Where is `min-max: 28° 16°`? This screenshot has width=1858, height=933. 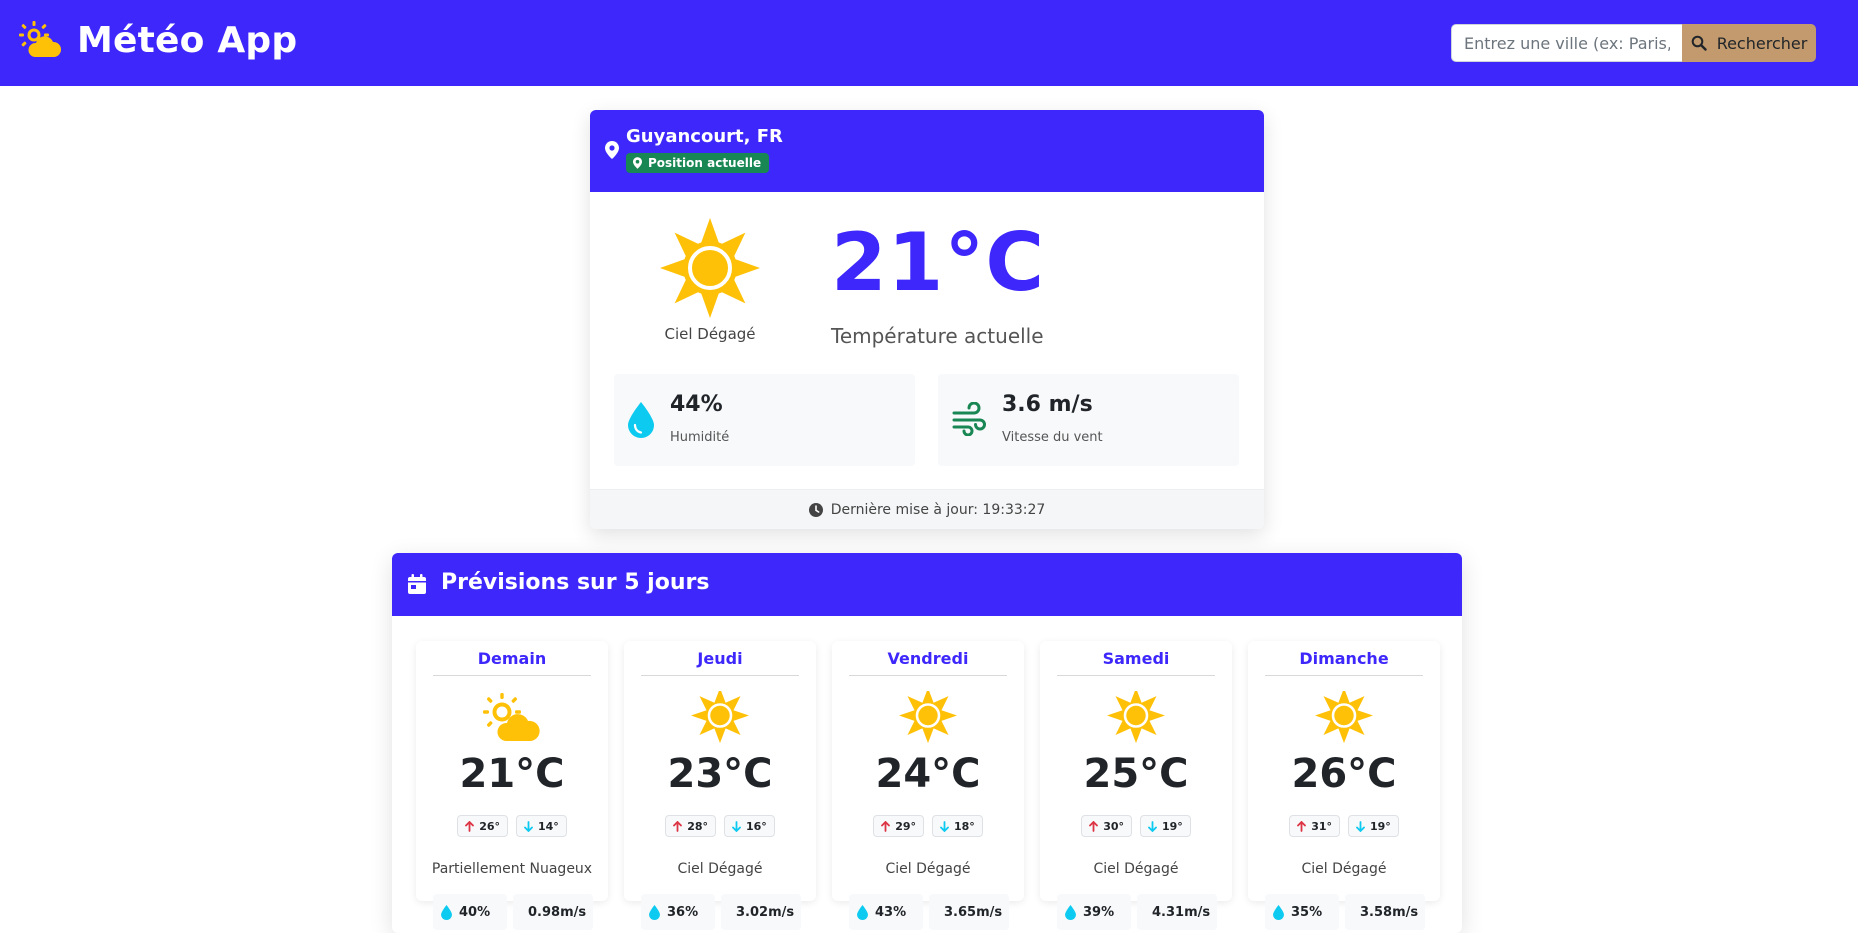 min-max: 28° 16° is located at coordinates (720, 826).